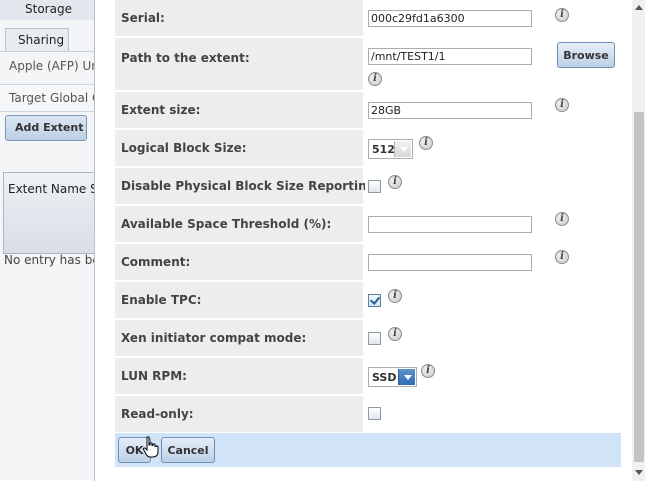 Image resolution: width=645 pixels, height=481 pixels. I want to click on serial-label-cell: Serial:, so click(239, 18).